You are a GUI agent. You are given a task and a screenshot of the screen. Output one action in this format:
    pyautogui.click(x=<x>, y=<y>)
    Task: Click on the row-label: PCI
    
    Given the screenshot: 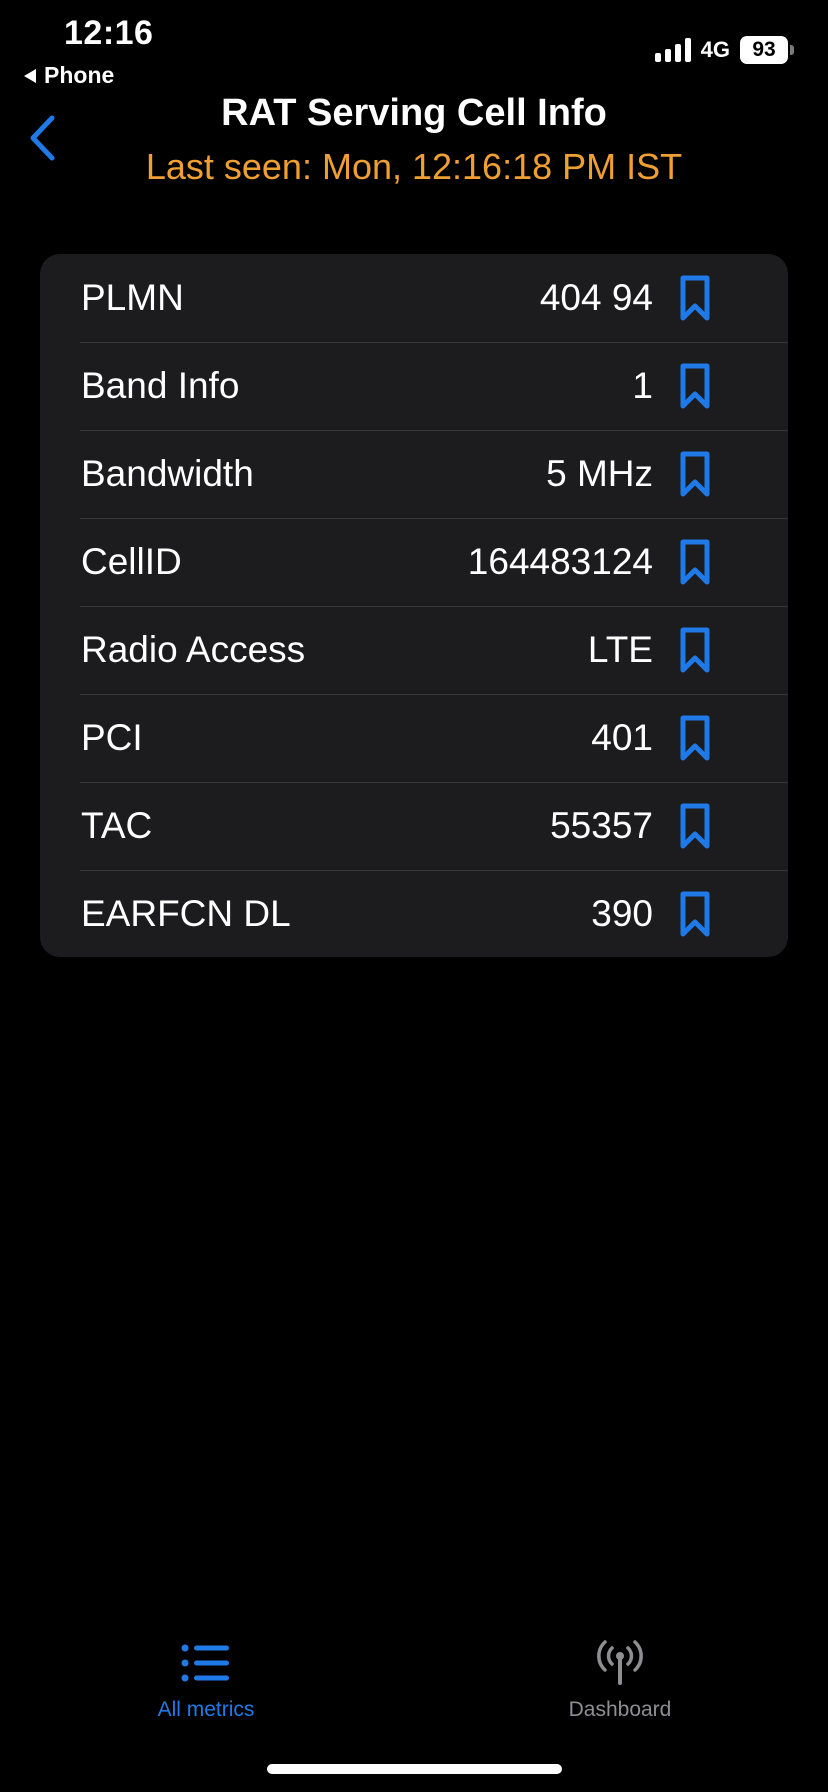 What is the action you would take?
    pyautogui.click(x=112, y=737)
    